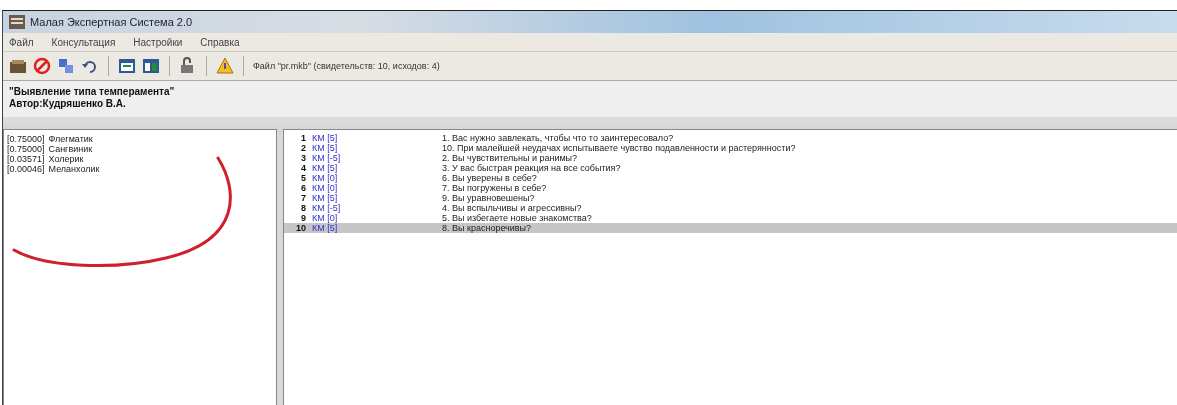  What do you see at coordinates (558, 138) in the screenshot?
I see `question-text: 1. Вас нужно завлекать, чтобы что то заинтересовало?` at bounding box center [558, 138].